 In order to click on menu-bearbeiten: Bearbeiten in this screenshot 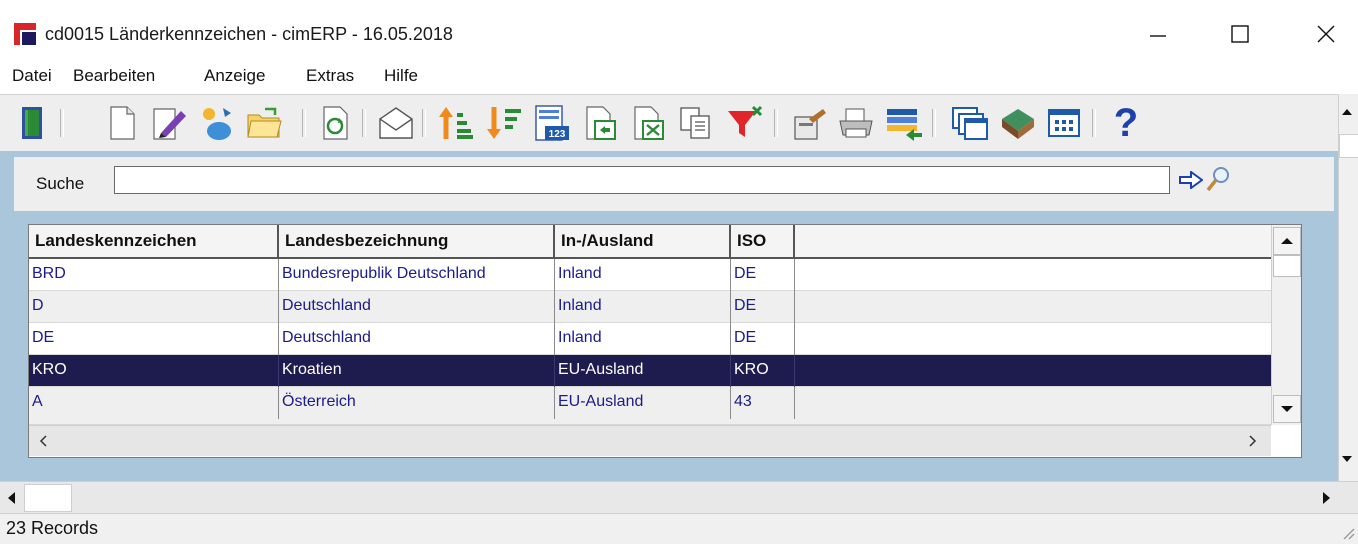, I will do `click(114, 76)`.